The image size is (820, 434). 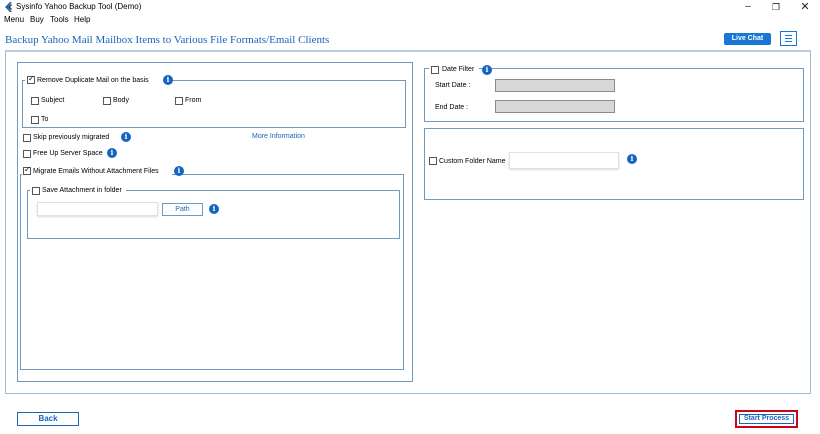 I want to click on window-title: Sysinfo Yahoo Backup Tool (Demo), so click(x=79, y=6).